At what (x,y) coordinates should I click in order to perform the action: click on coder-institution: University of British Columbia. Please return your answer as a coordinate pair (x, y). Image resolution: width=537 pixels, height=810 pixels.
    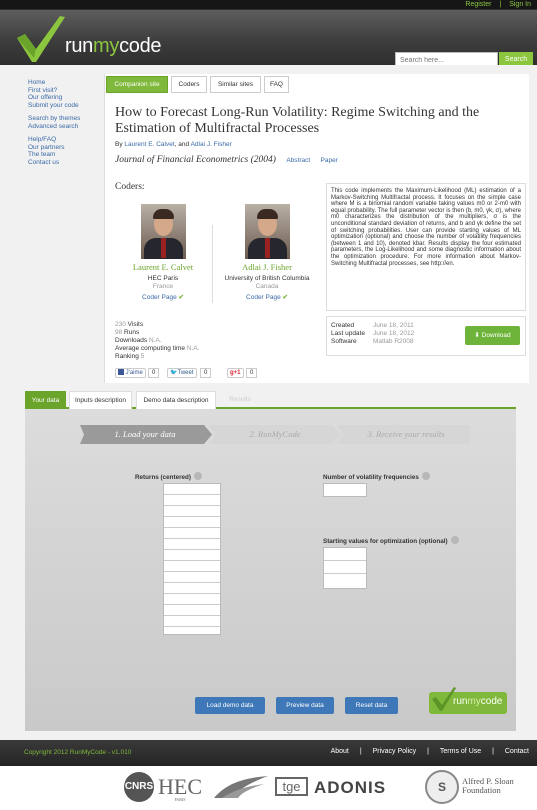
    Looking at the image, I should click on (267, 278).